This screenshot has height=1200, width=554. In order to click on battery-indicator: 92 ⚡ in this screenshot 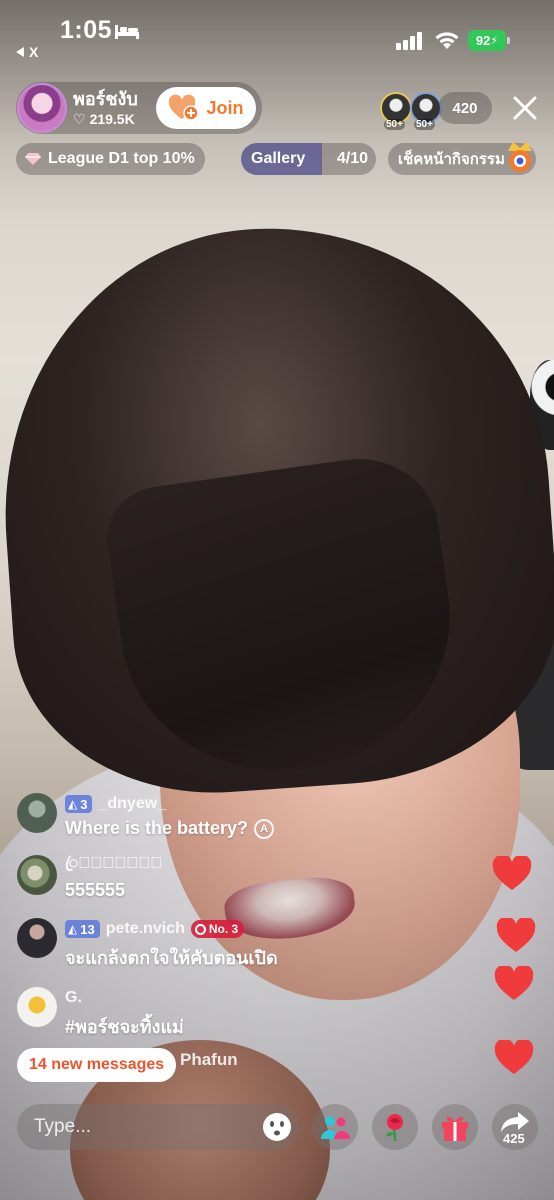, I will do `click(489, 40)`.